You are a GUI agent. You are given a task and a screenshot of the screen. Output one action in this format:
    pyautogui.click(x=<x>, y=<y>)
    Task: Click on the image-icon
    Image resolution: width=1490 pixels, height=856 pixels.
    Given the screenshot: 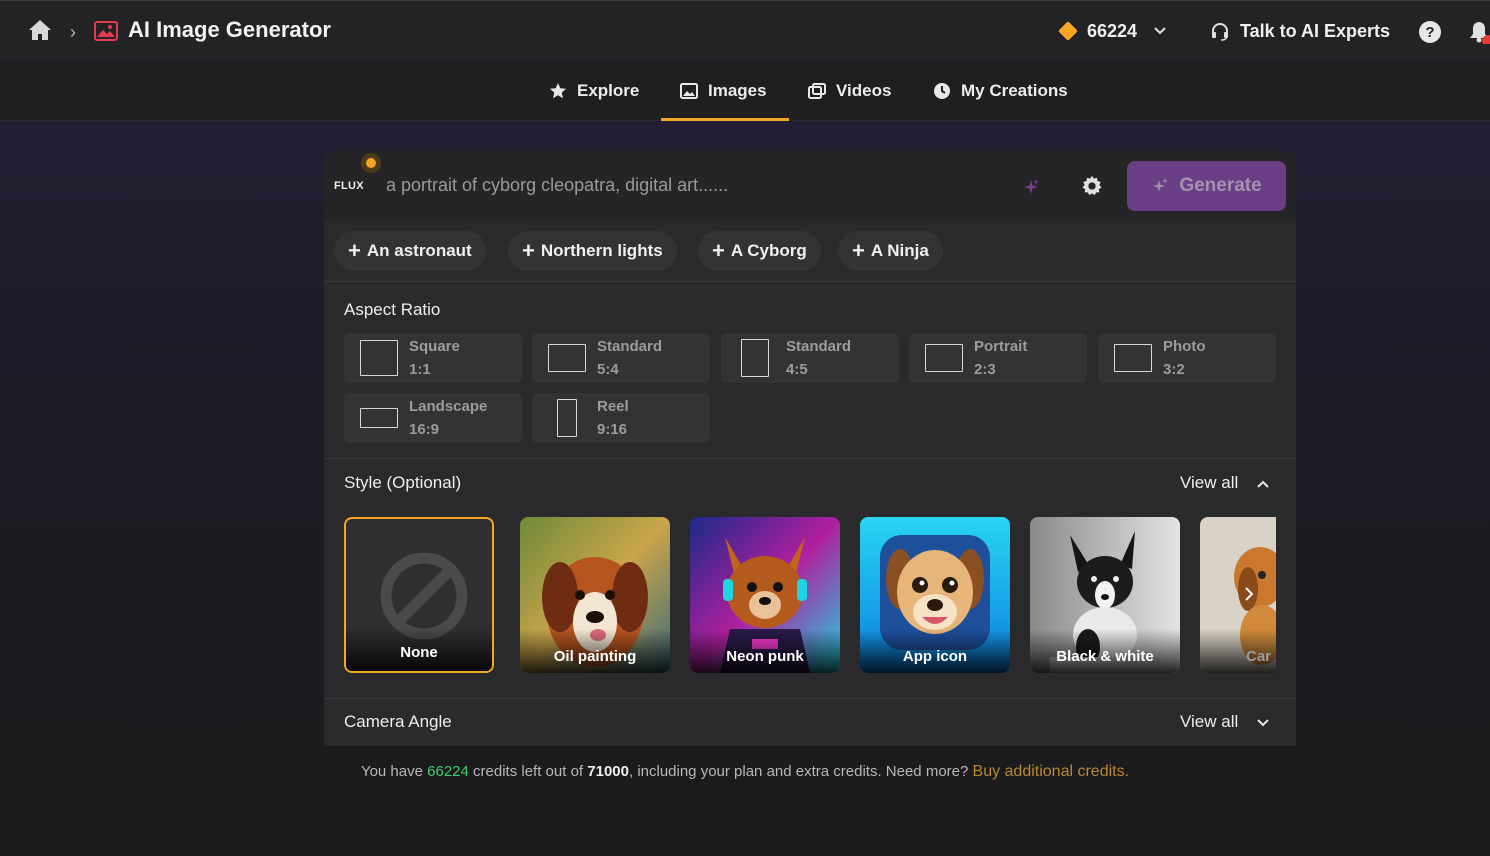 What is the action you would take?
    pyautogui.click(x=689, y=91)
    